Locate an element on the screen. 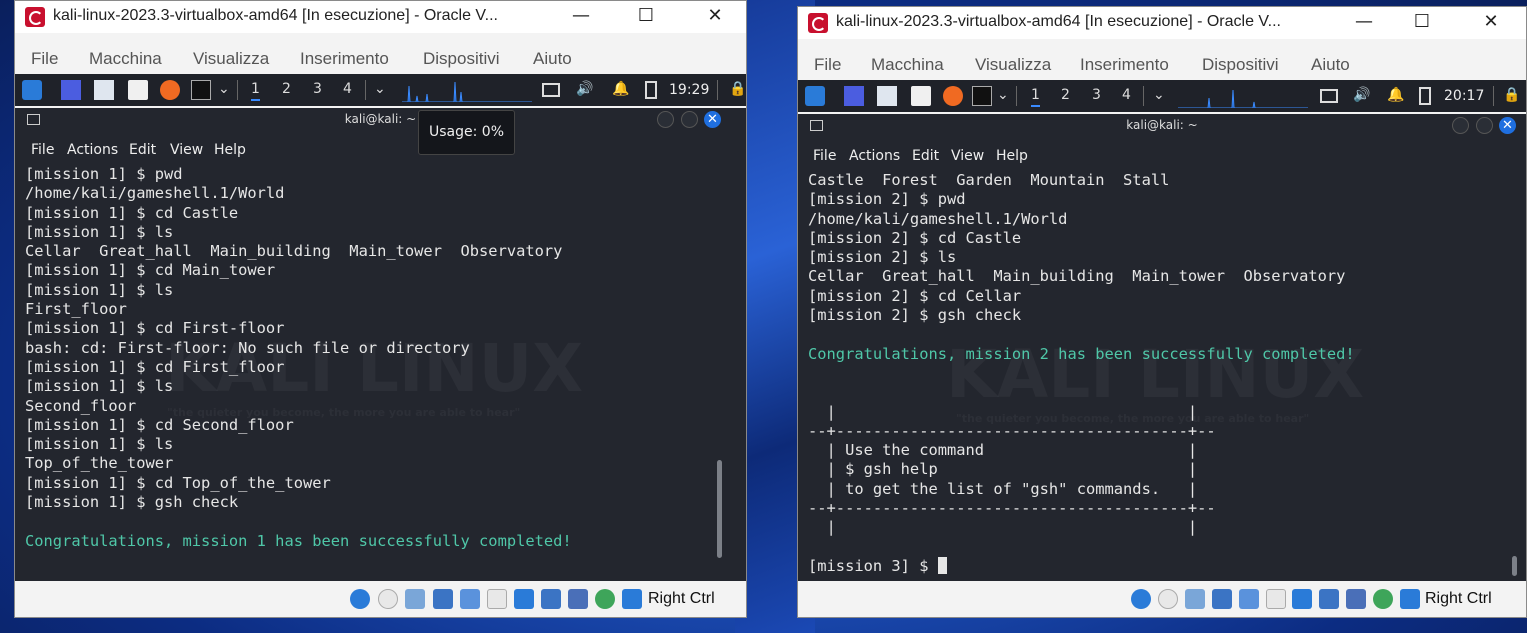 Image resolution: width=1527 pixels, height=633 pixels. panel-clock: 20:17 is located at coordinates (1464, 96).